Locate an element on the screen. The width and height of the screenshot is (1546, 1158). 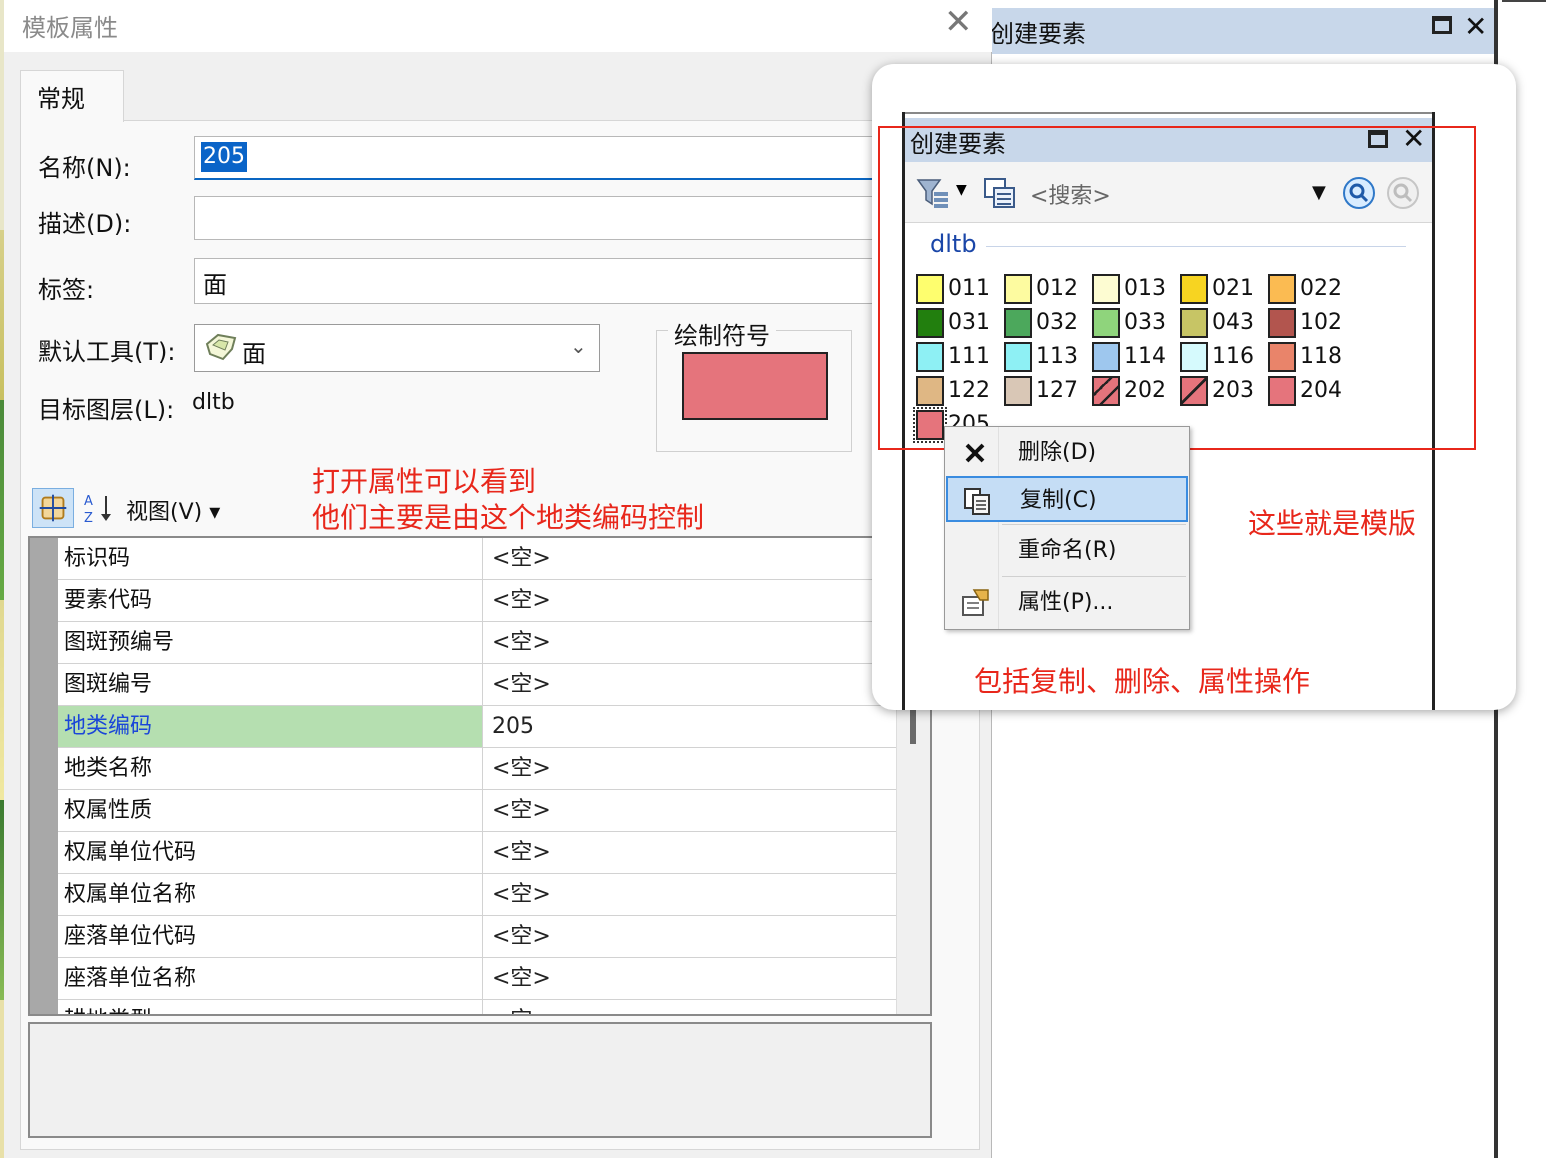
property-name: 地类编码 is located at coordinates (270, 726).